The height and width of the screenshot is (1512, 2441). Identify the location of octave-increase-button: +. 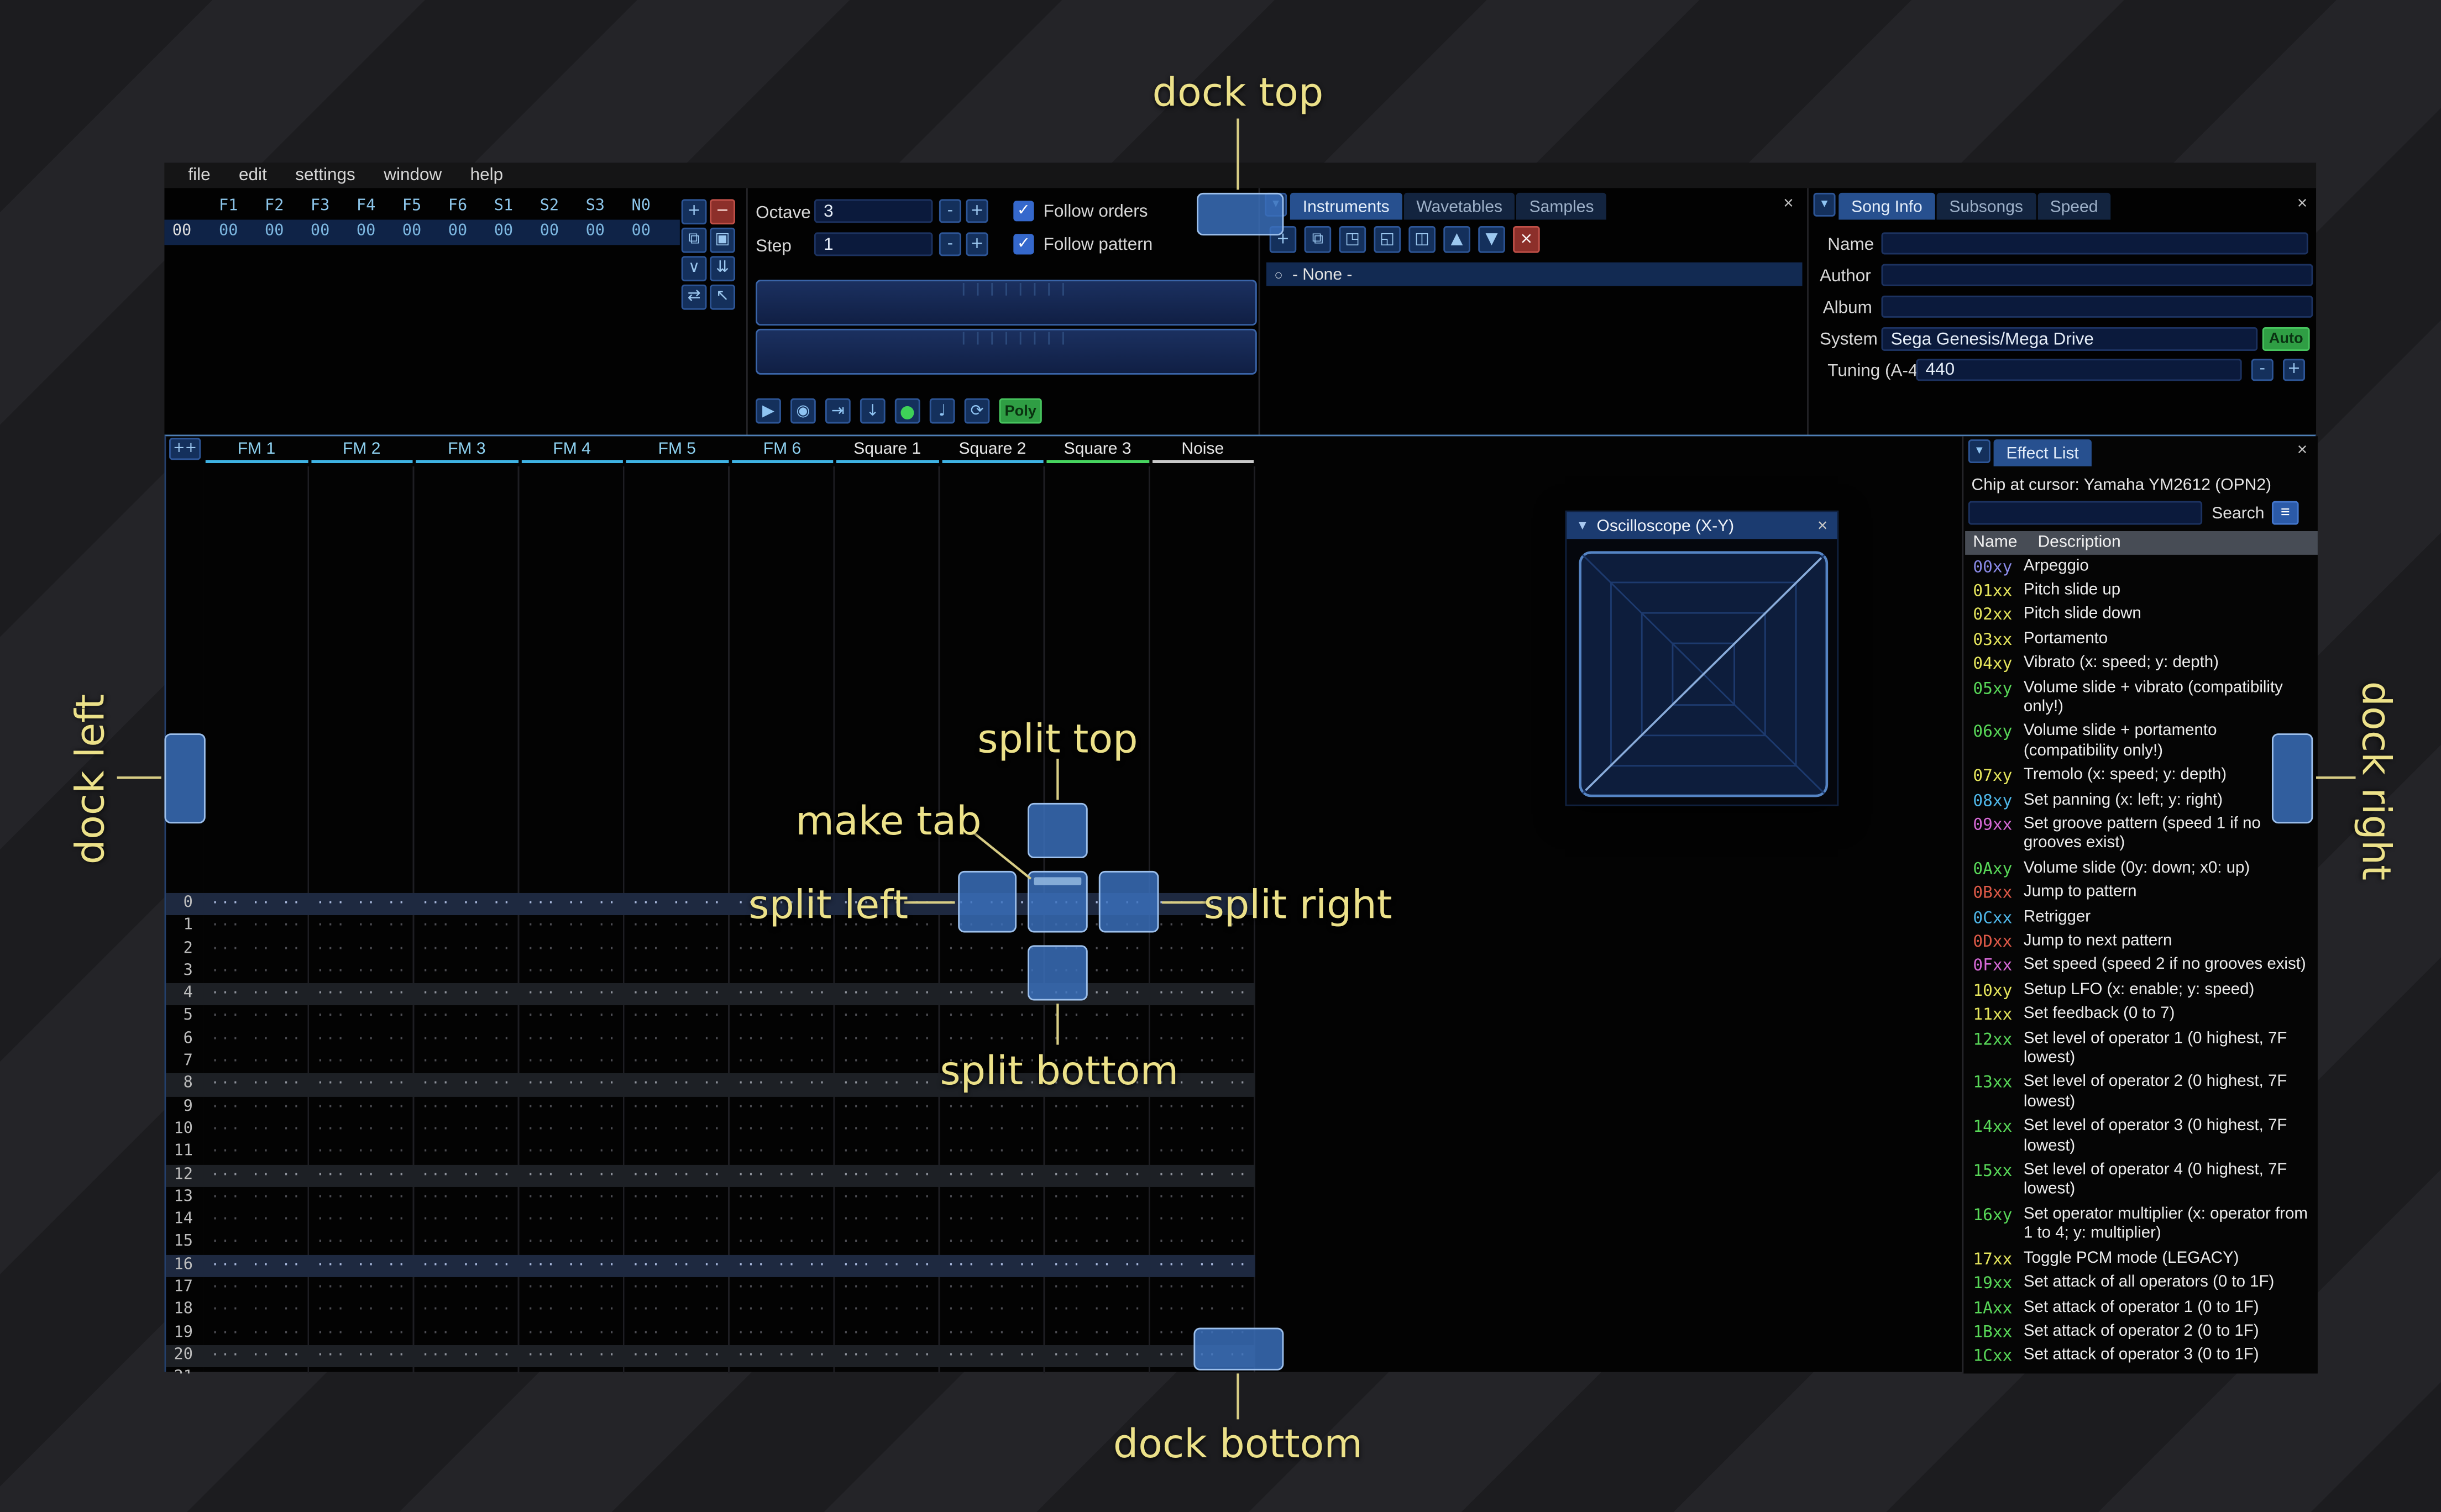
(977, 211).